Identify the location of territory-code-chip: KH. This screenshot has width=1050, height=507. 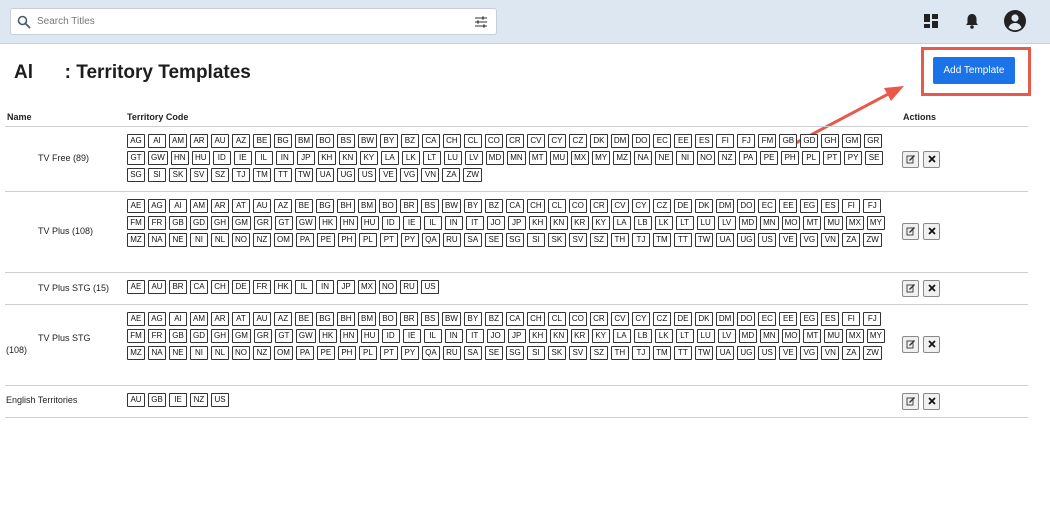
(326, 158).